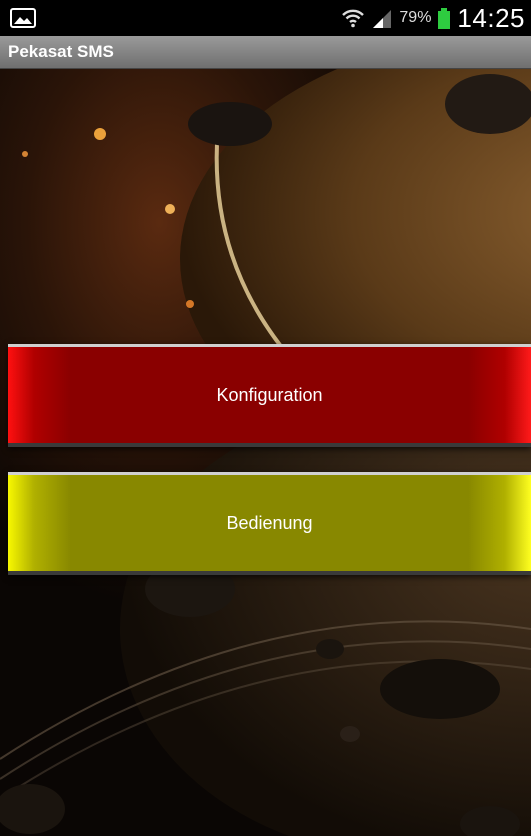 The width and height of the screenshot is (531, 836). I want to click on status-bar: 79% 14:25, so click(265, 18).